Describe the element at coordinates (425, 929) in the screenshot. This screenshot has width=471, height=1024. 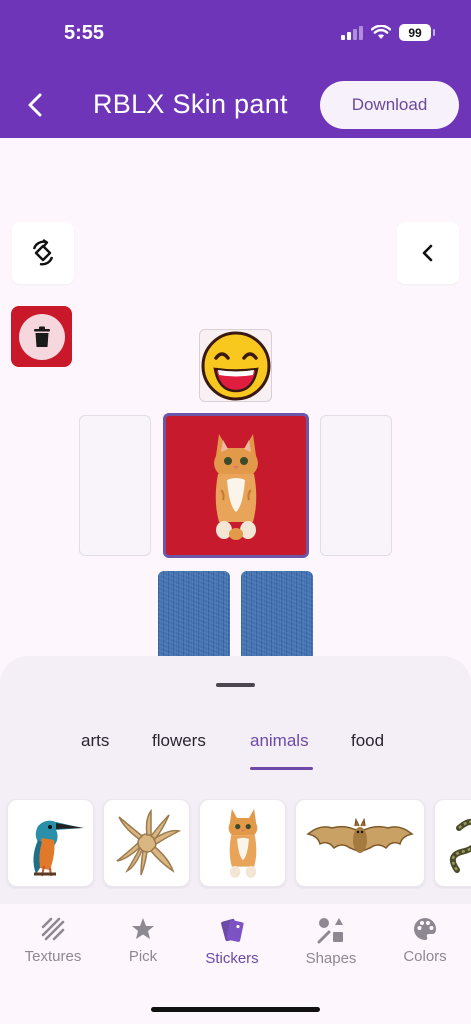
I see `palette-icon` at that location.